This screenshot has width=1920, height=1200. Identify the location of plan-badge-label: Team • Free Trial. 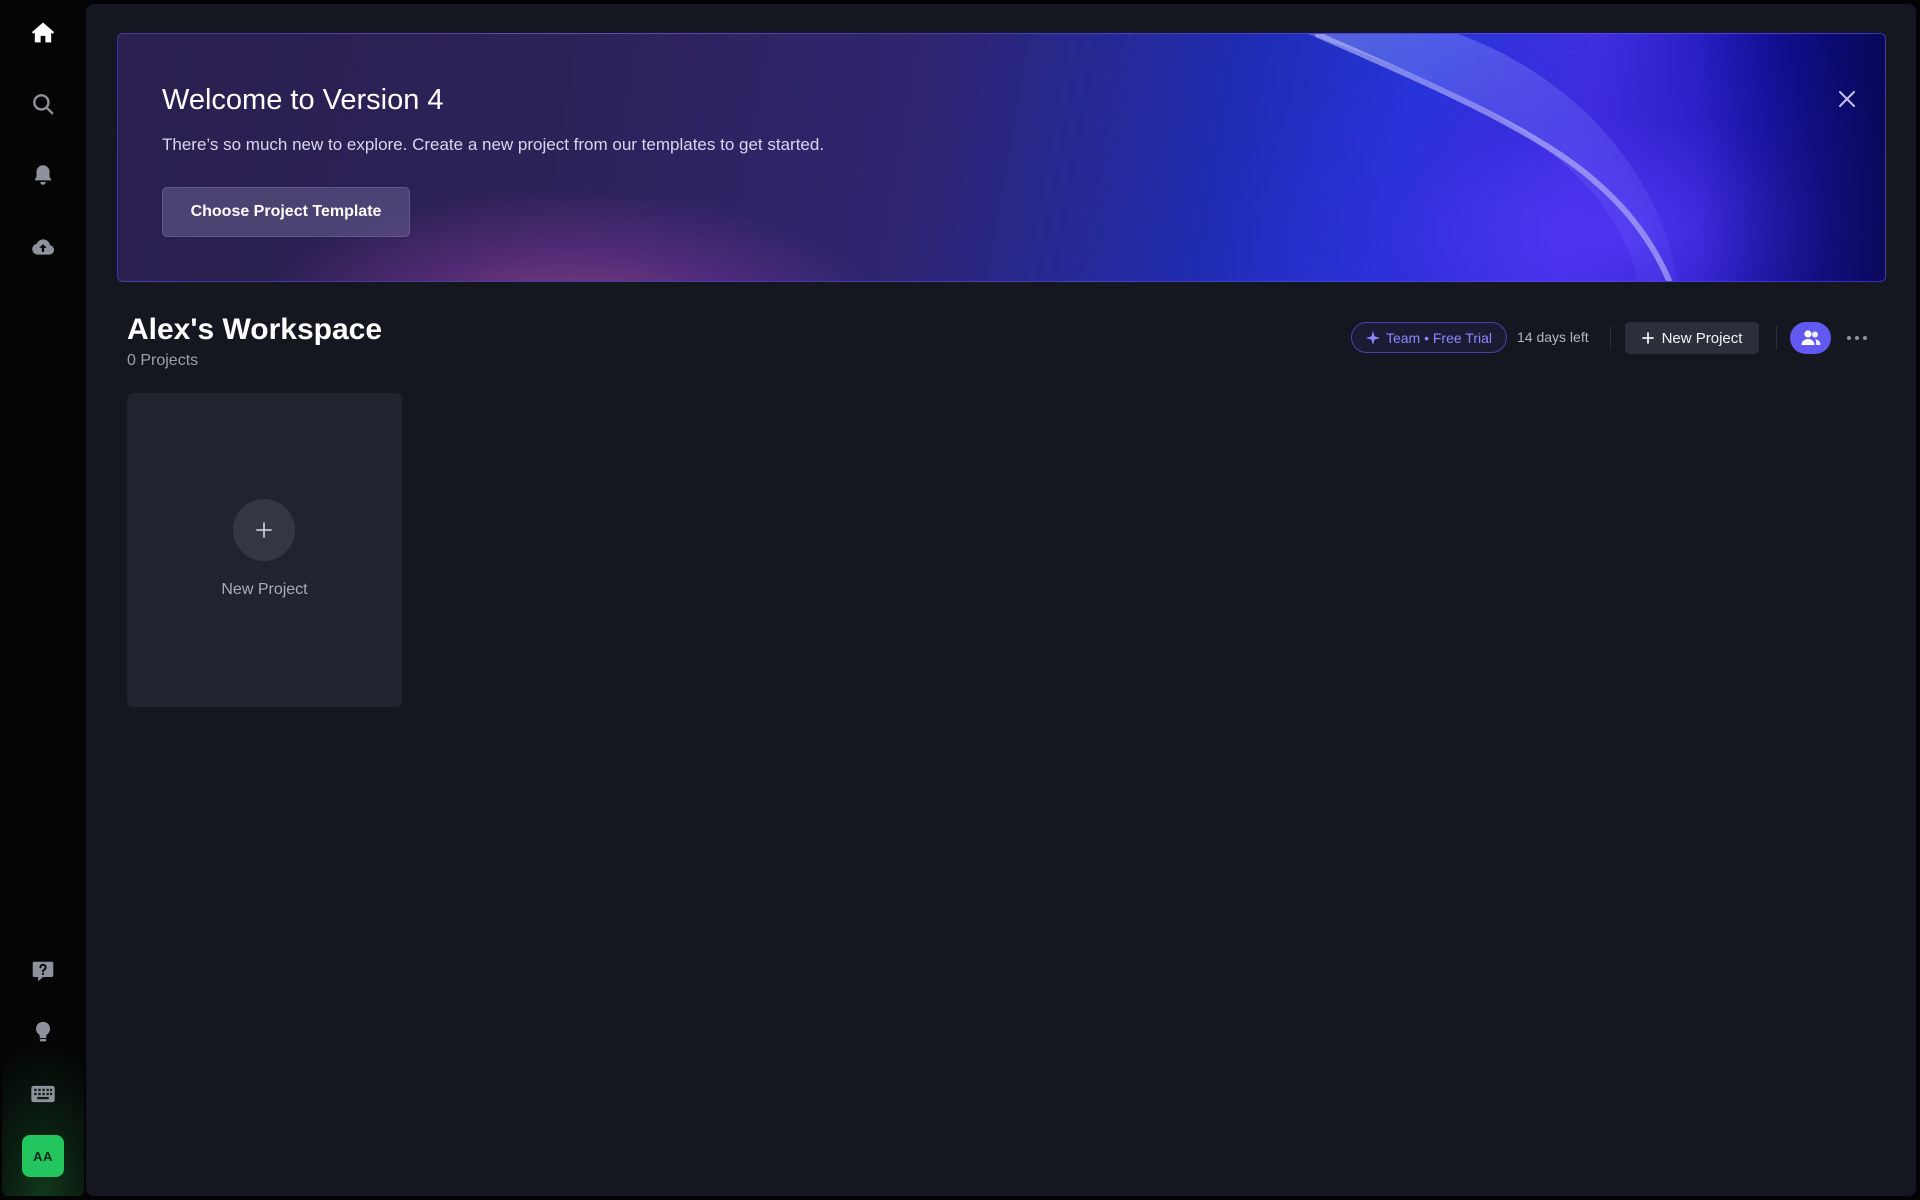
(1439, 337).